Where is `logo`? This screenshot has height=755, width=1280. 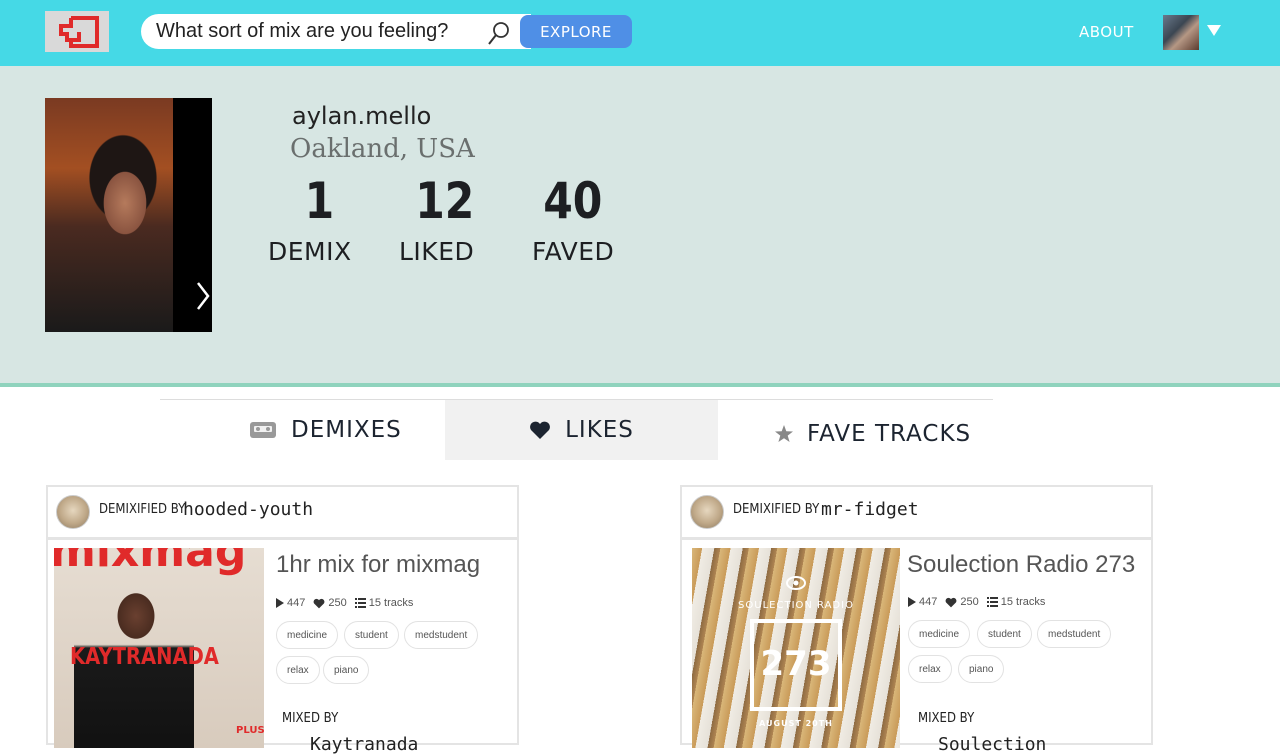
logo is located at coordinates (77, 31).